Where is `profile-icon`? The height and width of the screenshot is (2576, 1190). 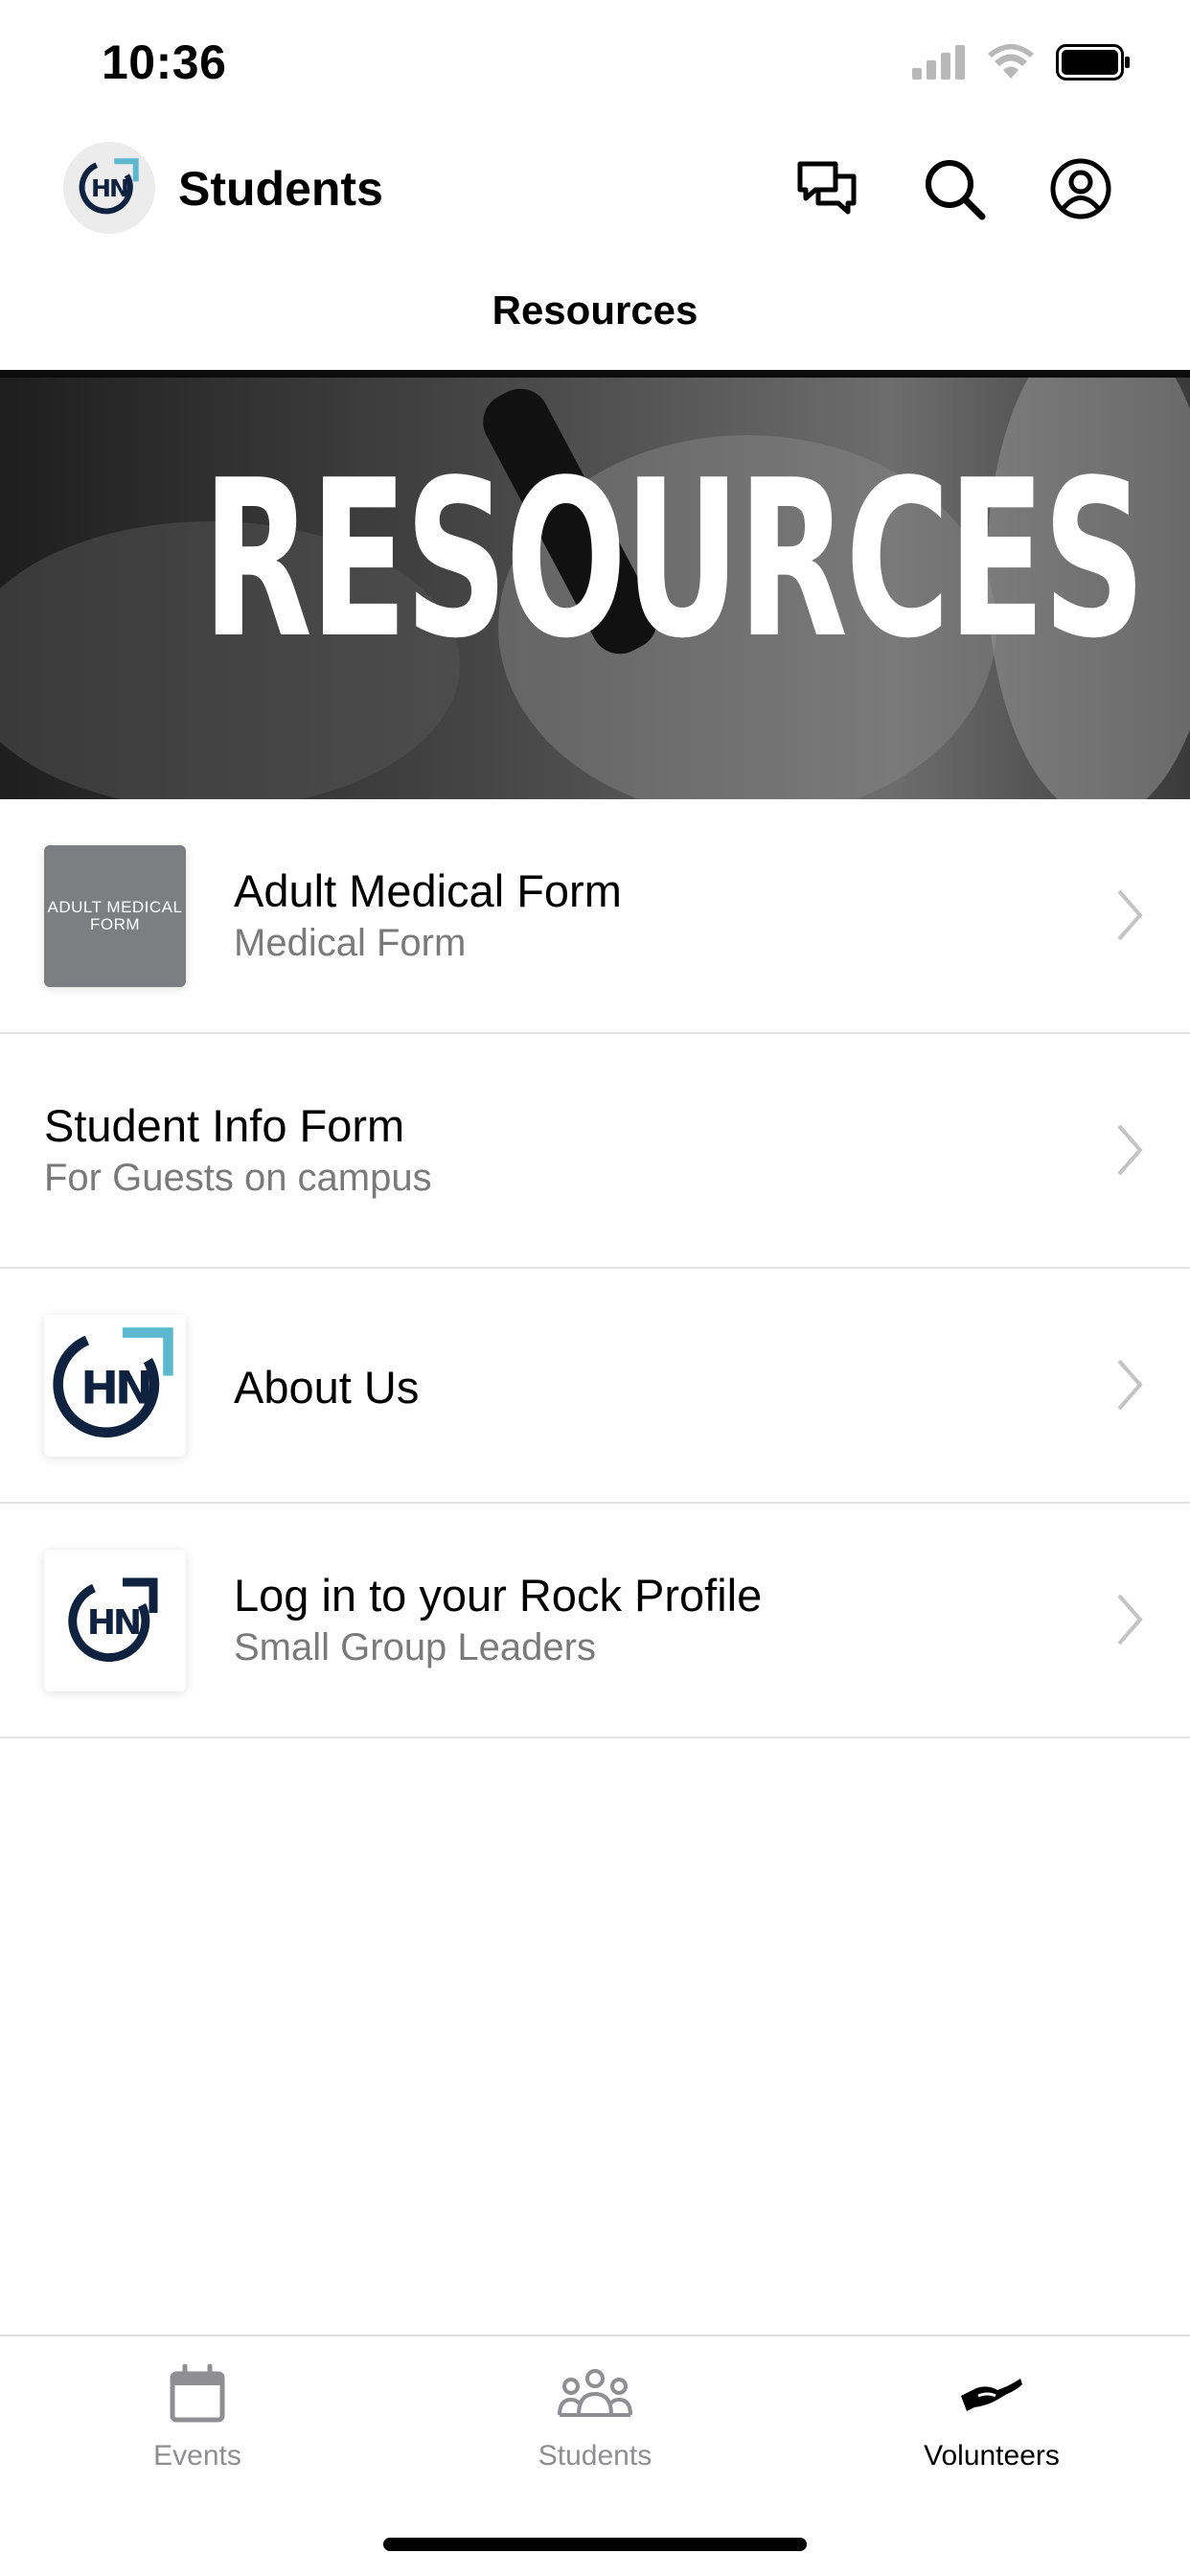
profile-icon is located at coordinates (1080, 188).